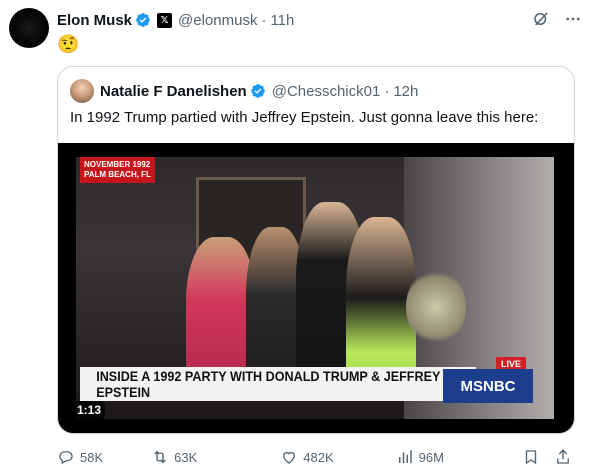 This screenshot has height=475, width=592. Describe the element at coordinates (406, 91) in the screenshot. I see `quoted-time: 12h` at that location.